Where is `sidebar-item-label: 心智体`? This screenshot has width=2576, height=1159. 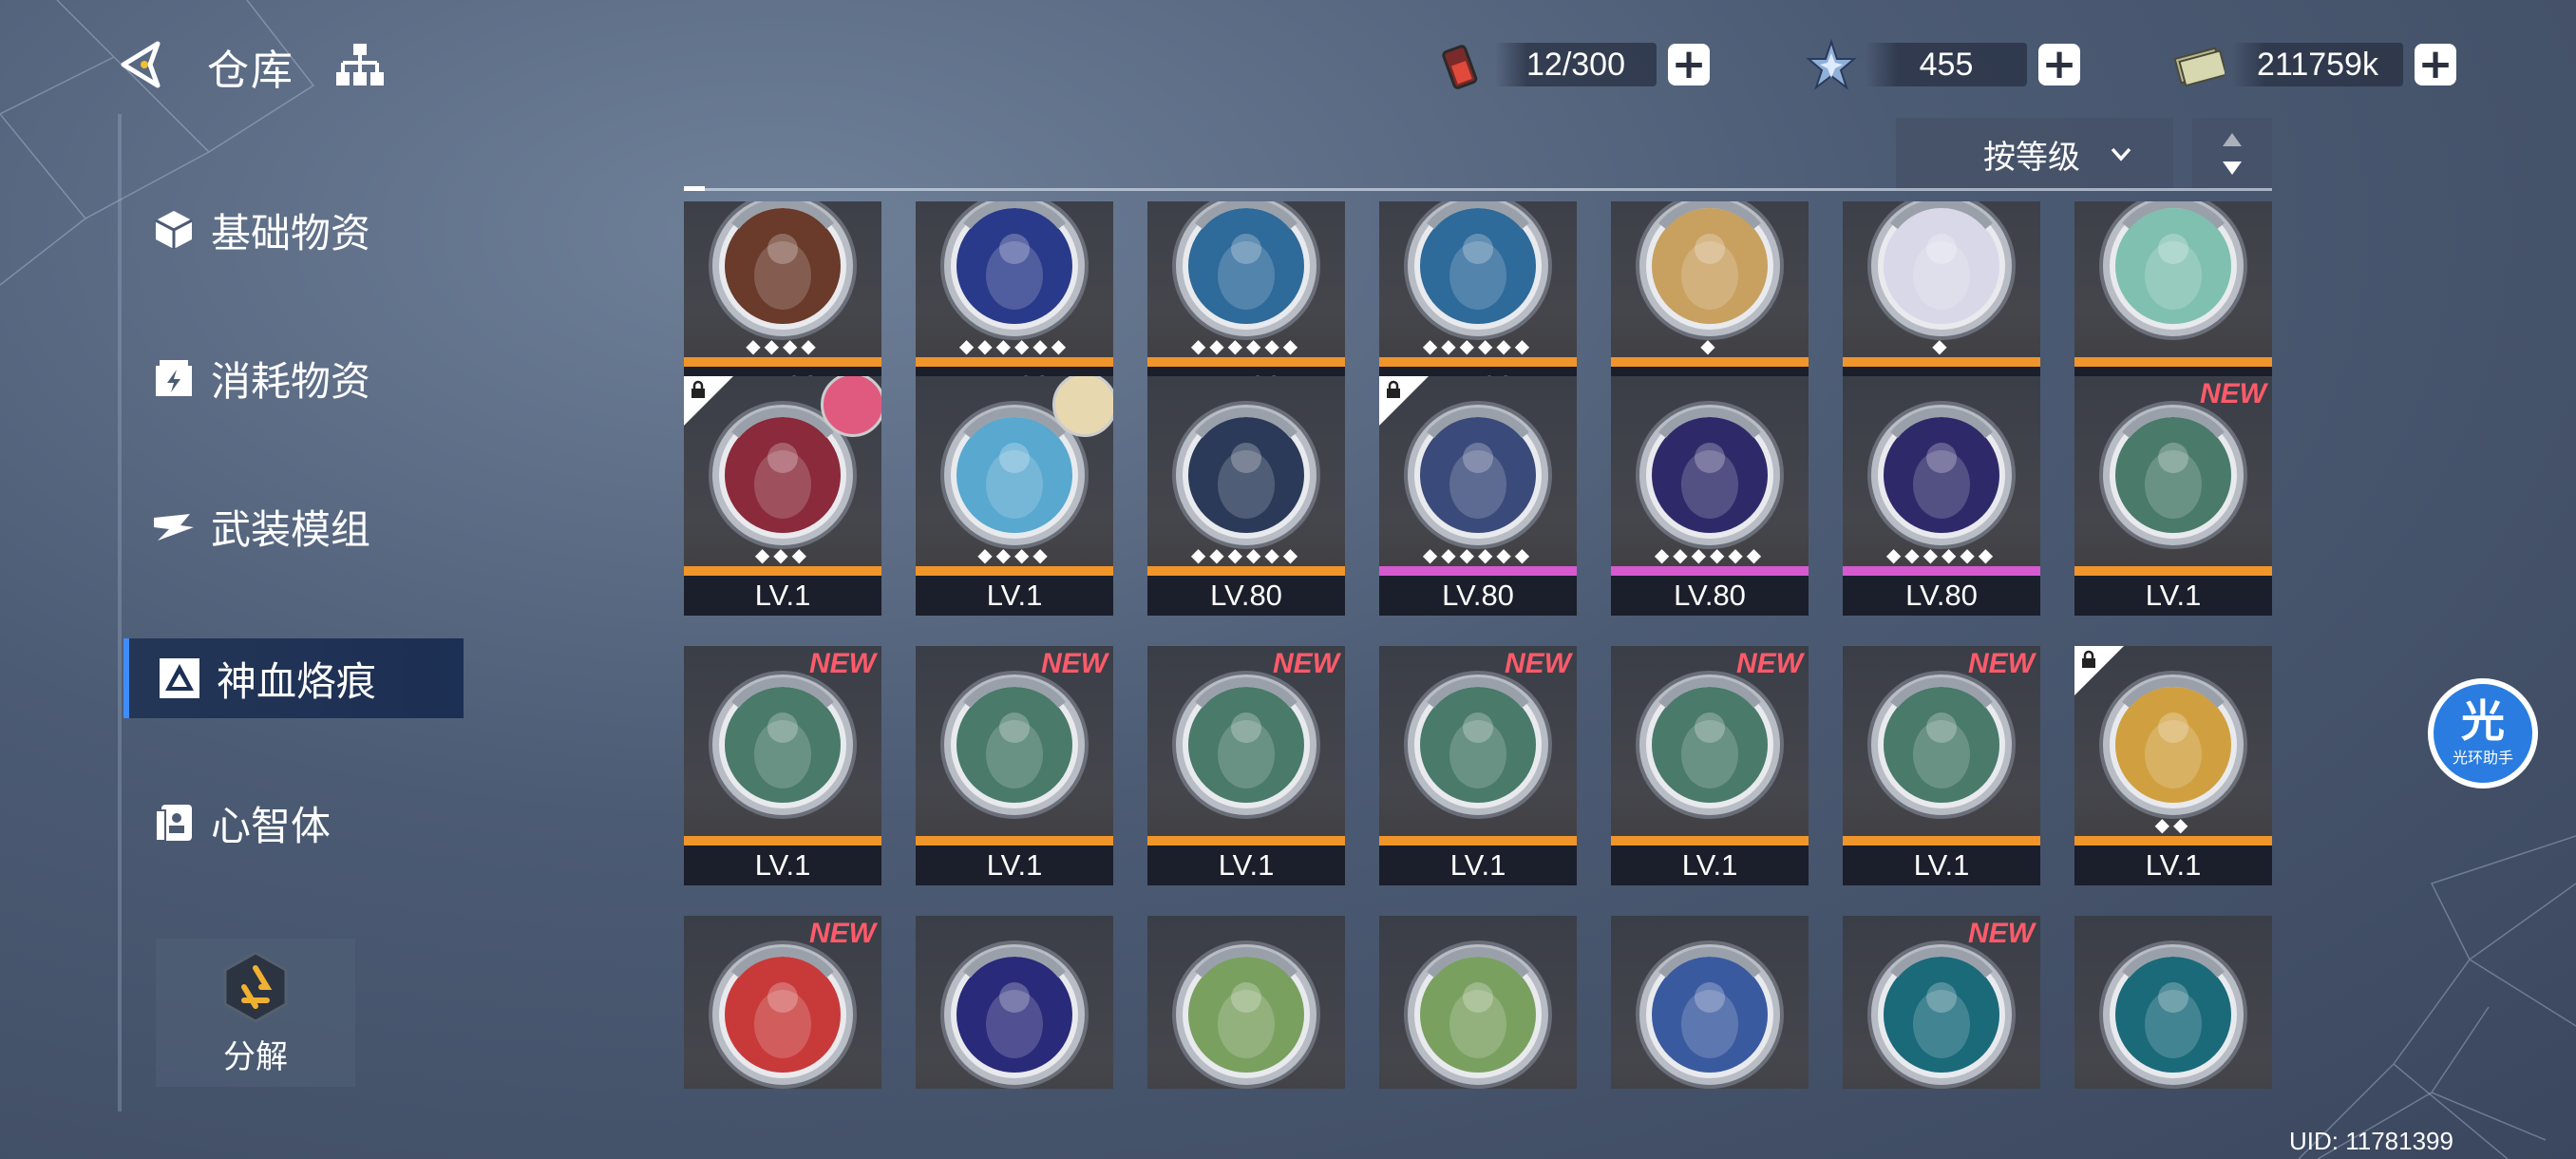 sidebar-item-label: 心智体 is located at coordinates (271, 825).